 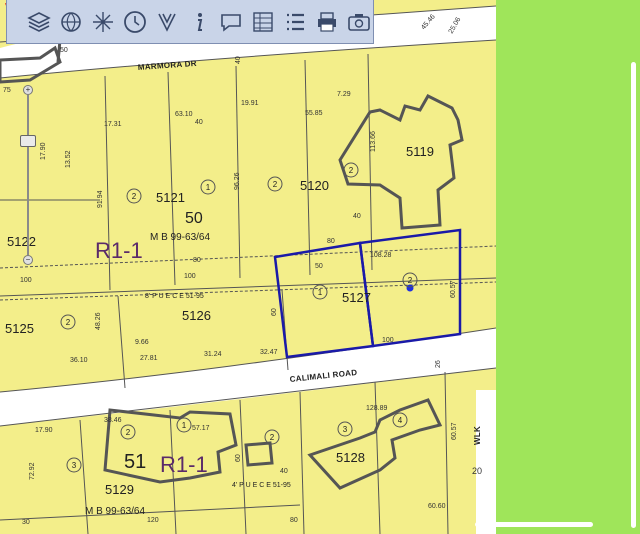 I want to click on info-icon, so click(x=199, y=22).